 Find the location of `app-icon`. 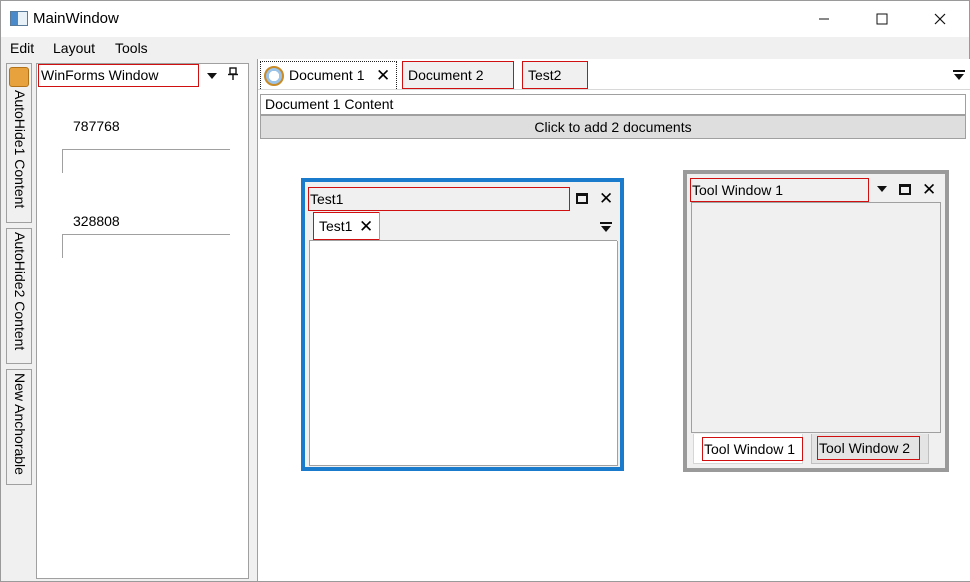

app-icon is located at coordinates (19, 18).